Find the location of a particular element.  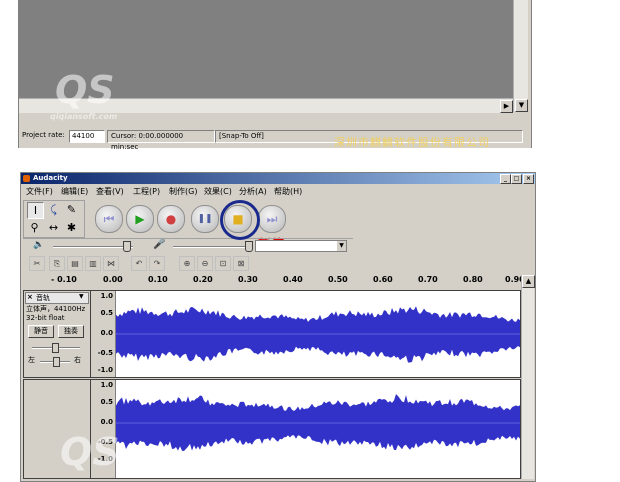

skip-end-button: ⏭ is located at coordinates (272, 219).